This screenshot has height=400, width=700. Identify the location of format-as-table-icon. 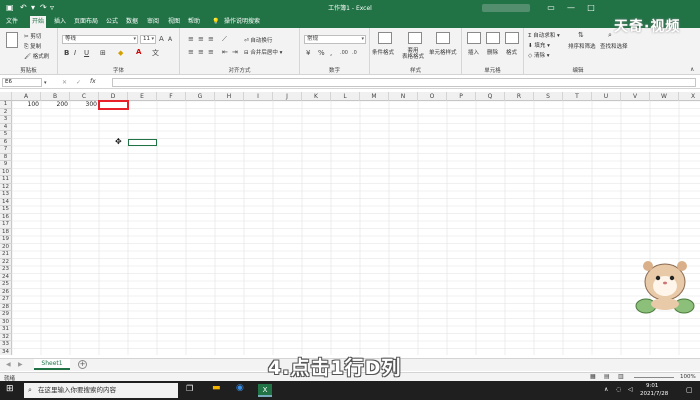
(415, 38).